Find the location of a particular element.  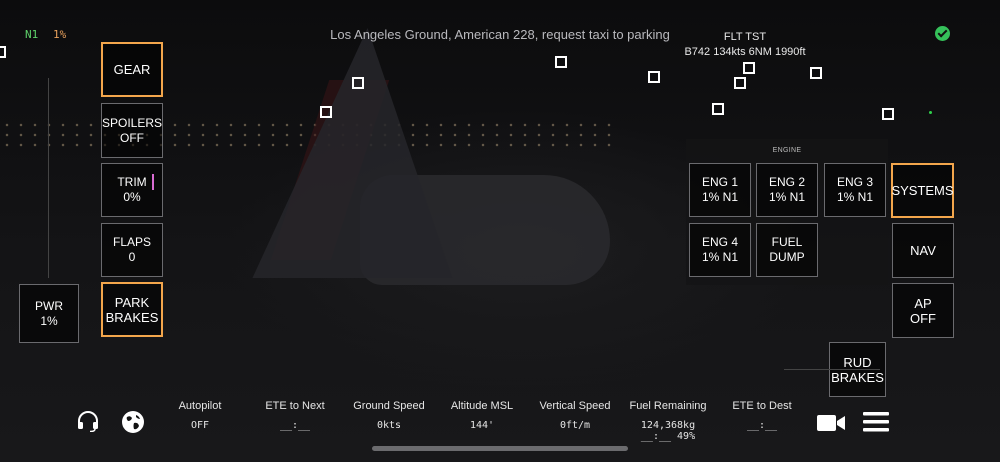

hud-value: OFF is located at coordinates (200, 425).